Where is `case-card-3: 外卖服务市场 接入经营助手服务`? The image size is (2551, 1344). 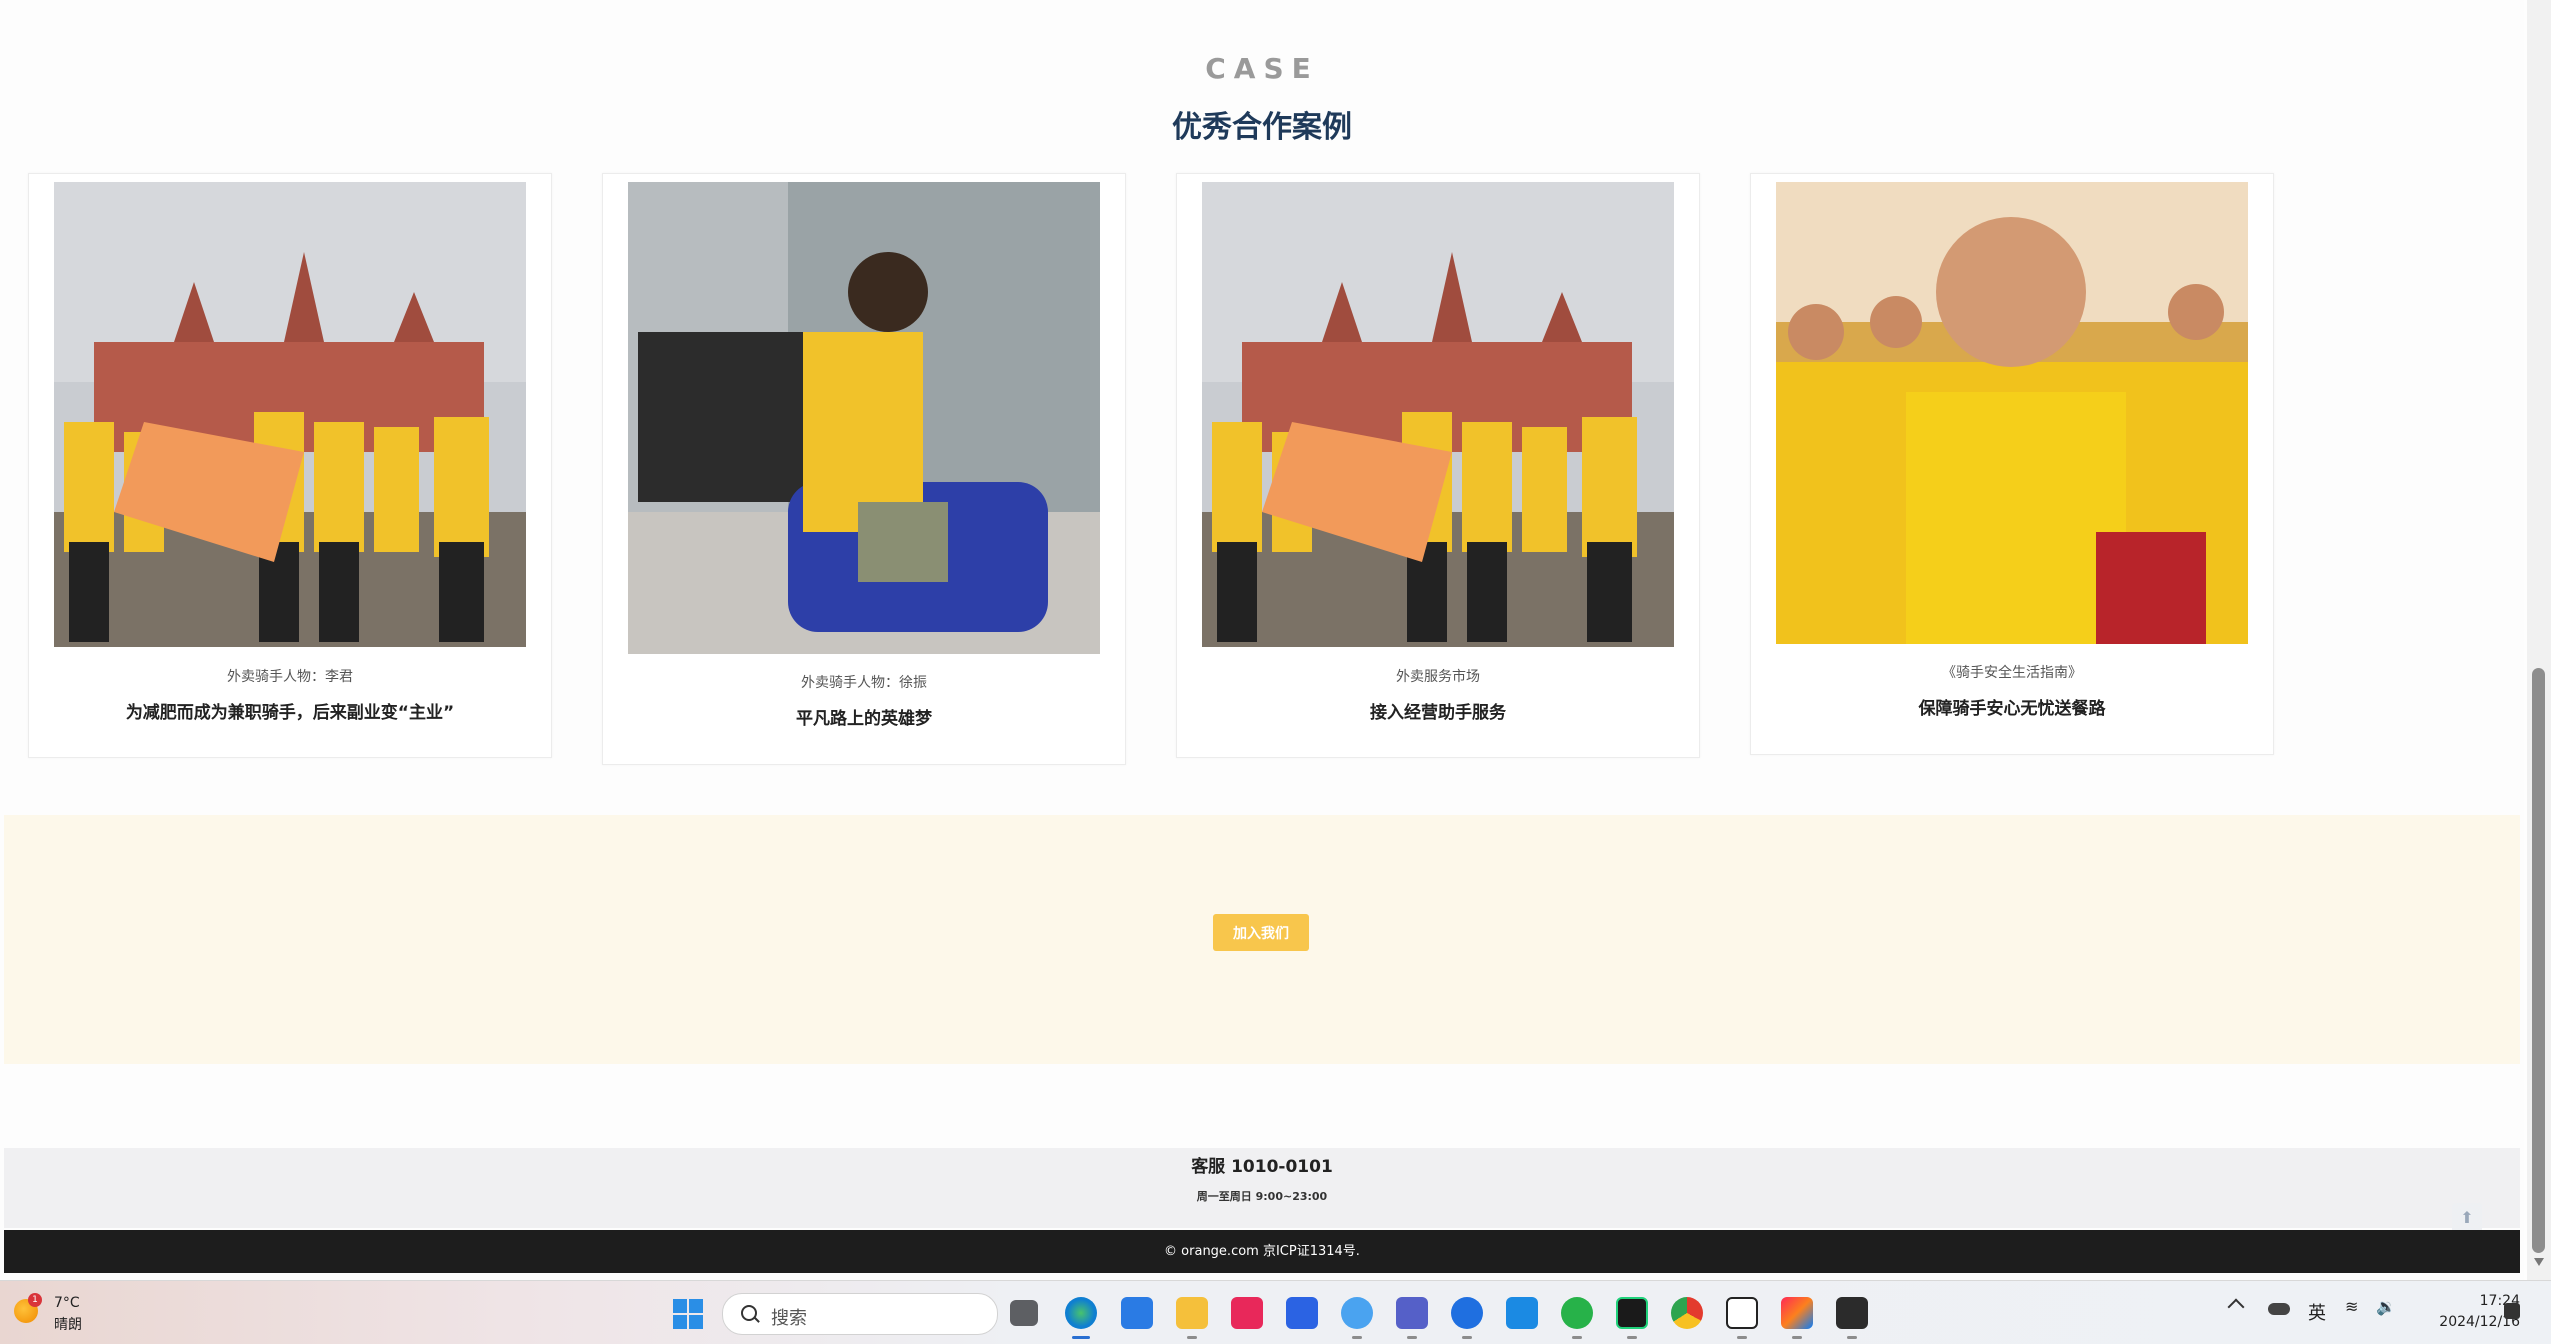
case-card-3: 外卖服务市场 接入经营助手服务 is located at coordinates (1438, 465).